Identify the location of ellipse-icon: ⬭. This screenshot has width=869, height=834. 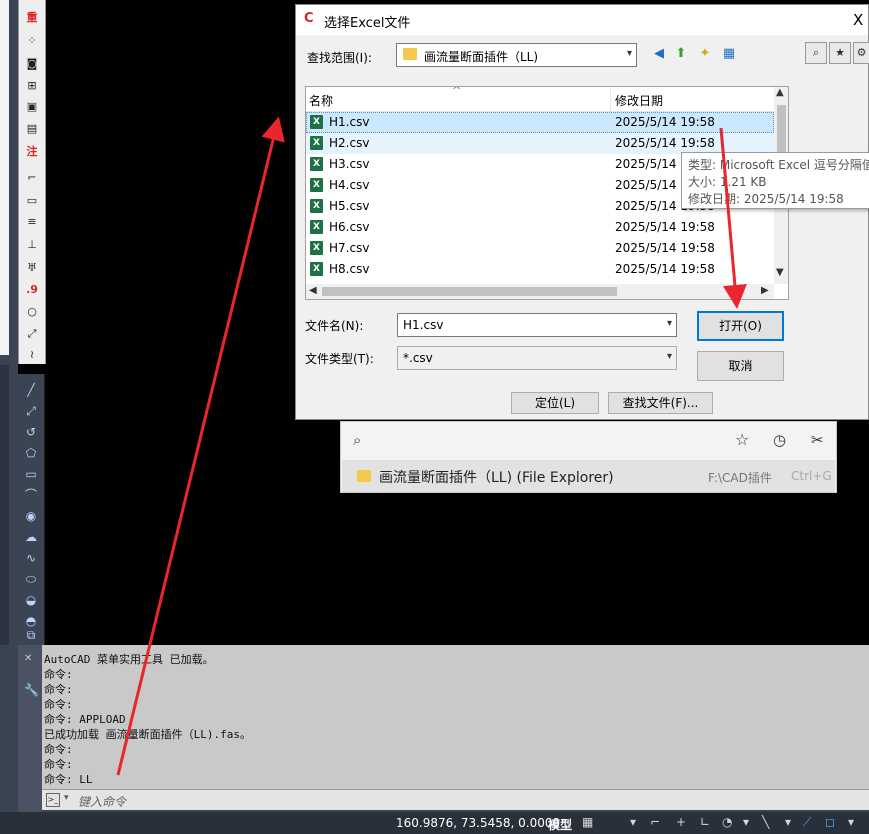
(31, 579).